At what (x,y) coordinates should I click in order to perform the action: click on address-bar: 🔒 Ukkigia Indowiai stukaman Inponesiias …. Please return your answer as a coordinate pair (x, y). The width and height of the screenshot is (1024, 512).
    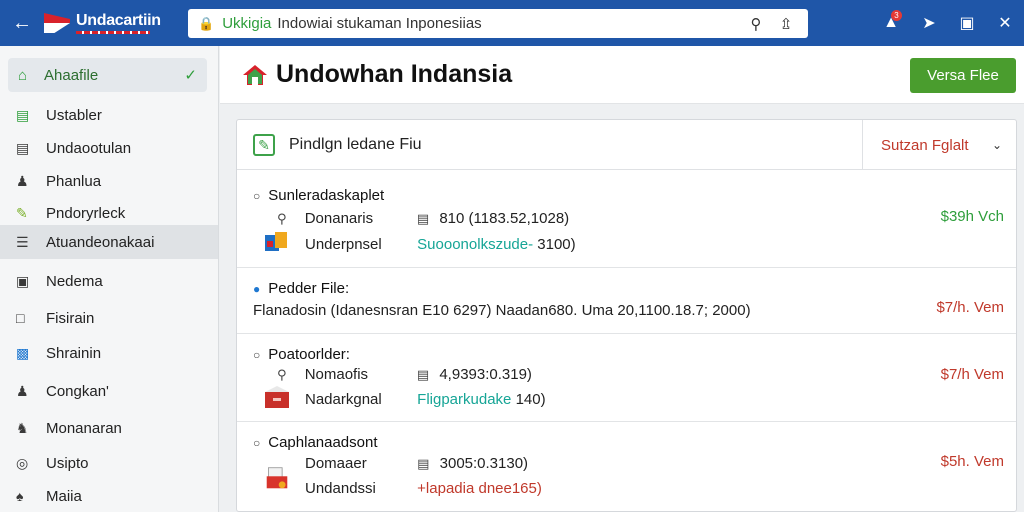
    Looking at the image, I should click on (498, 23).